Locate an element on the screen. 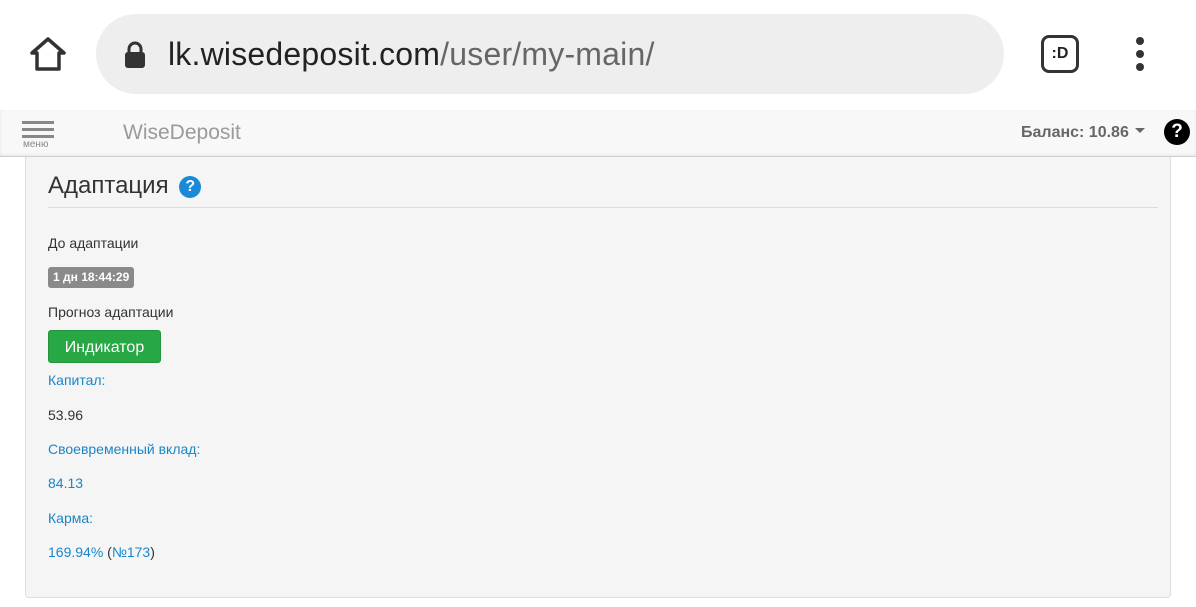 Image resolution: width=1196 pixels, height=607 pixels. capital-label: Капитал: is located at coordinates (77, 380).